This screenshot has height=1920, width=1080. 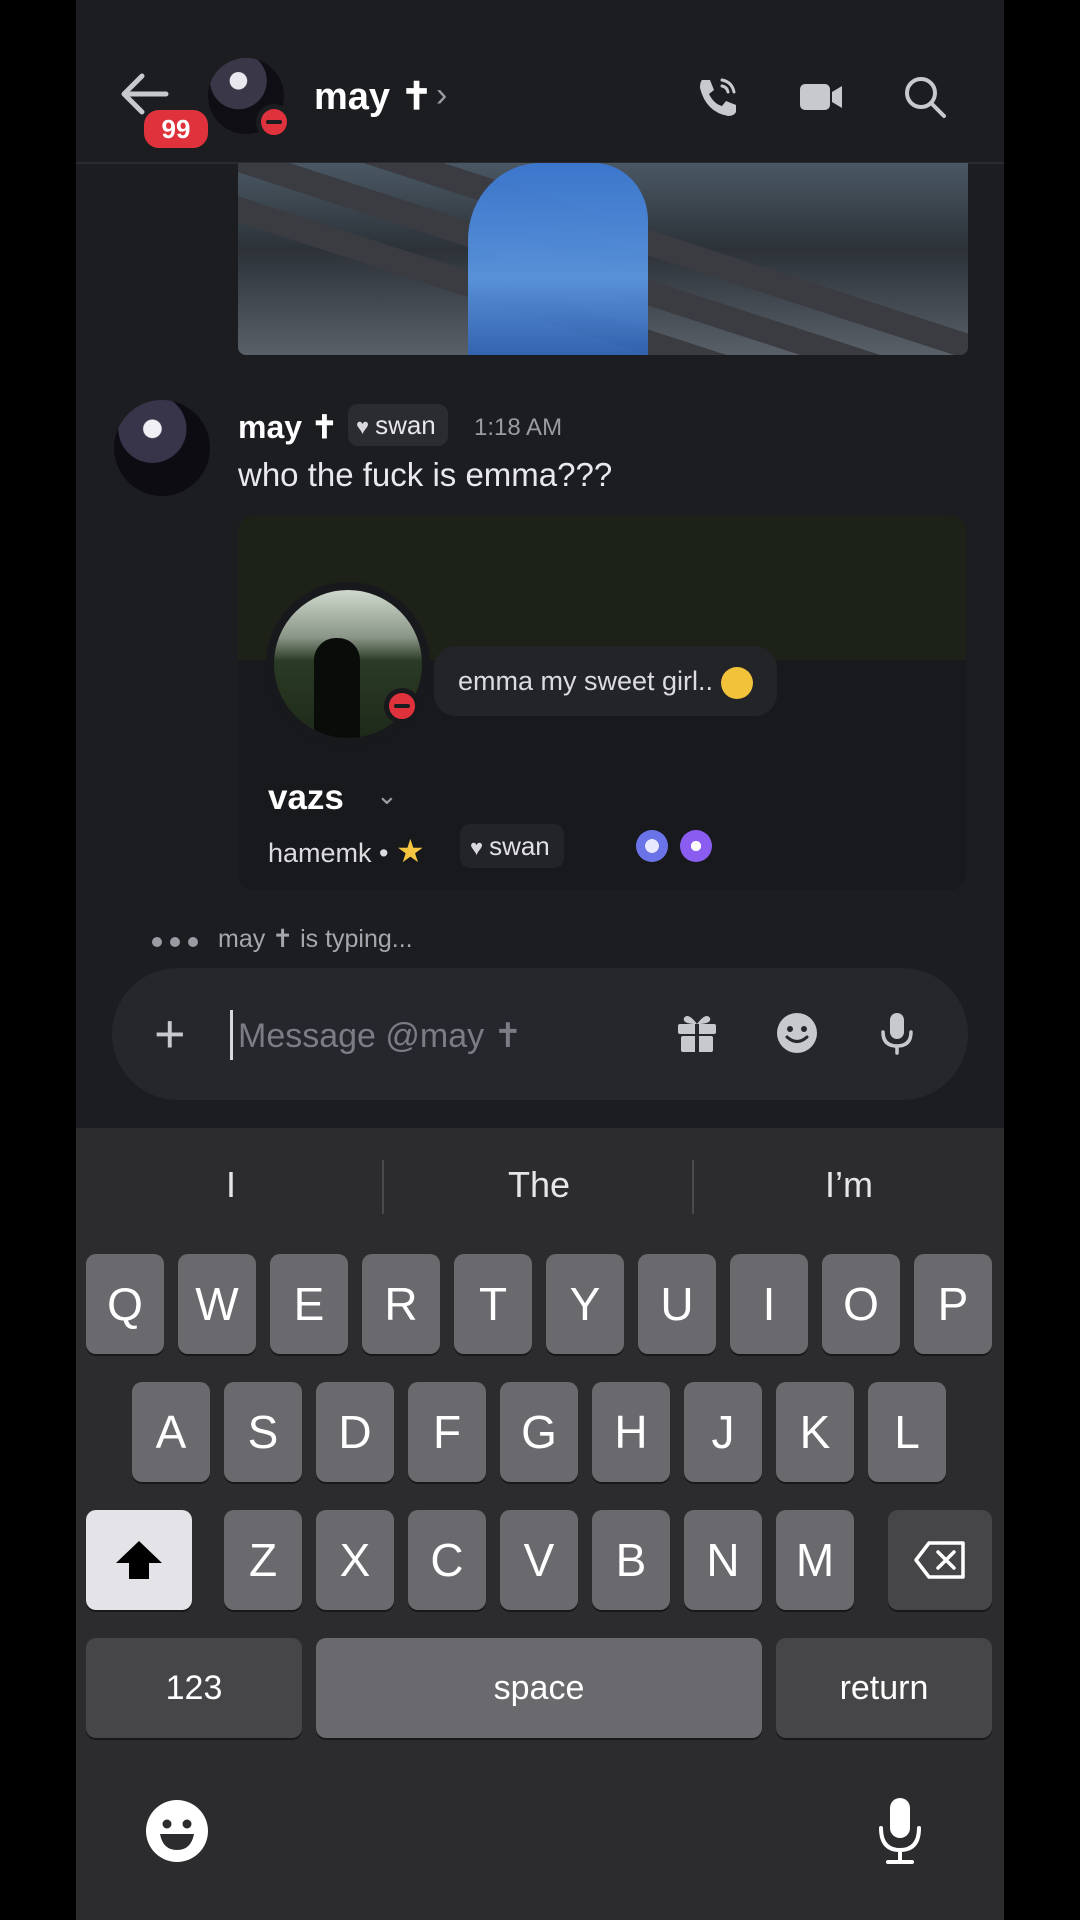 What do you see at coordinates (723, 1432) in the screenshot?
I see `key-j: J` at bounding box center [723, 1432].